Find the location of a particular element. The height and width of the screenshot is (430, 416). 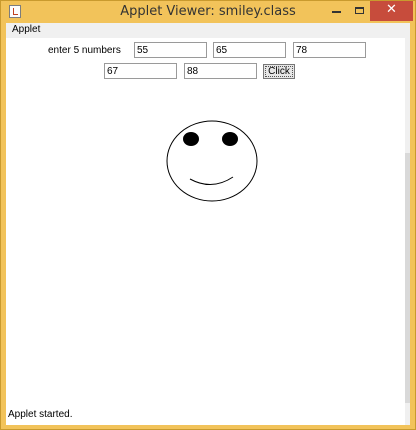

smiley-face is located at coordinates (212, 161).